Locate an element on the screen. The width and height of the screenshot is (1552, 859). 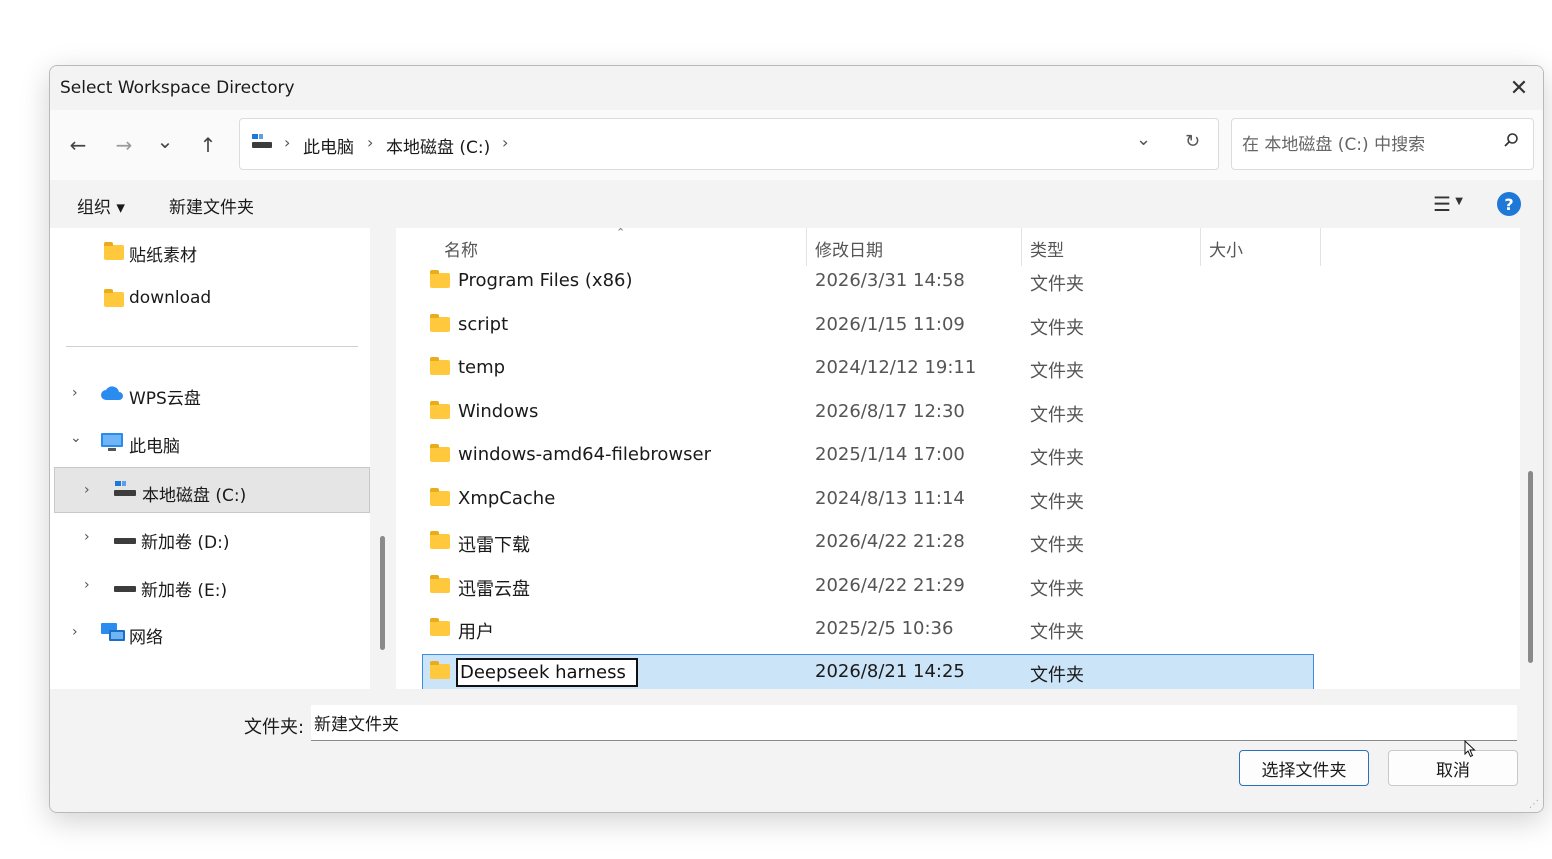
address-bar: › 此电脑 › 本地磁盘 (C:) › ⌄ ↻ is located at coordinates (729, 144).